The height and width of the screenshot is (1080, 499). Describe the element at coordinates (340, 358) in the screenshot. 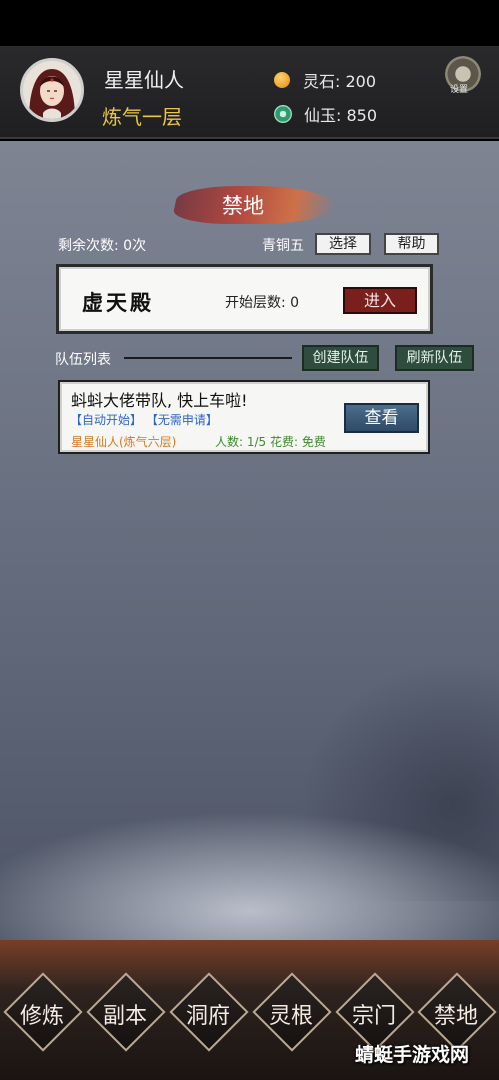

I see `create-team-button: 创建队伍` at that location.